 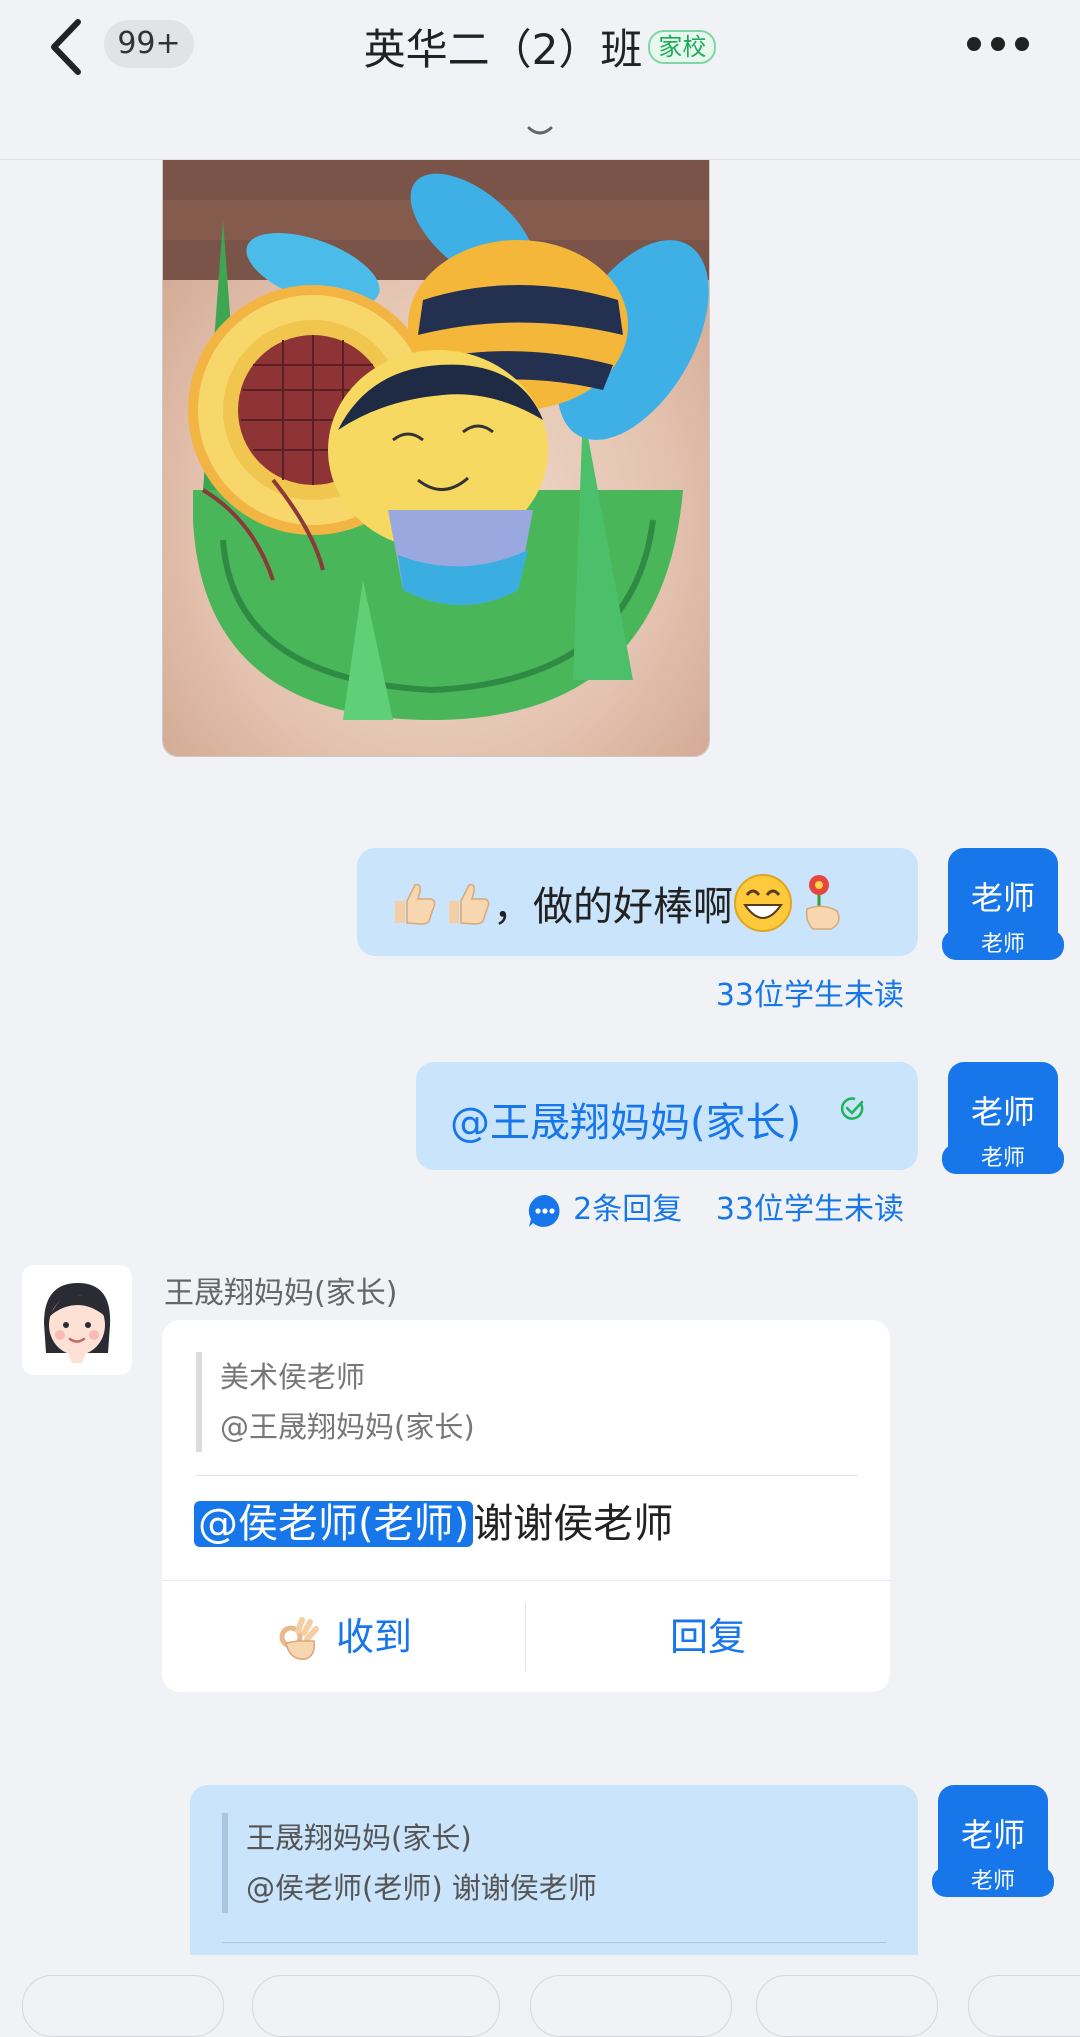 What do you see at coordinates (503, 49) in the screenshot?
I see `chat-title: 英华二（2）班` at bounding box center [503, 49].